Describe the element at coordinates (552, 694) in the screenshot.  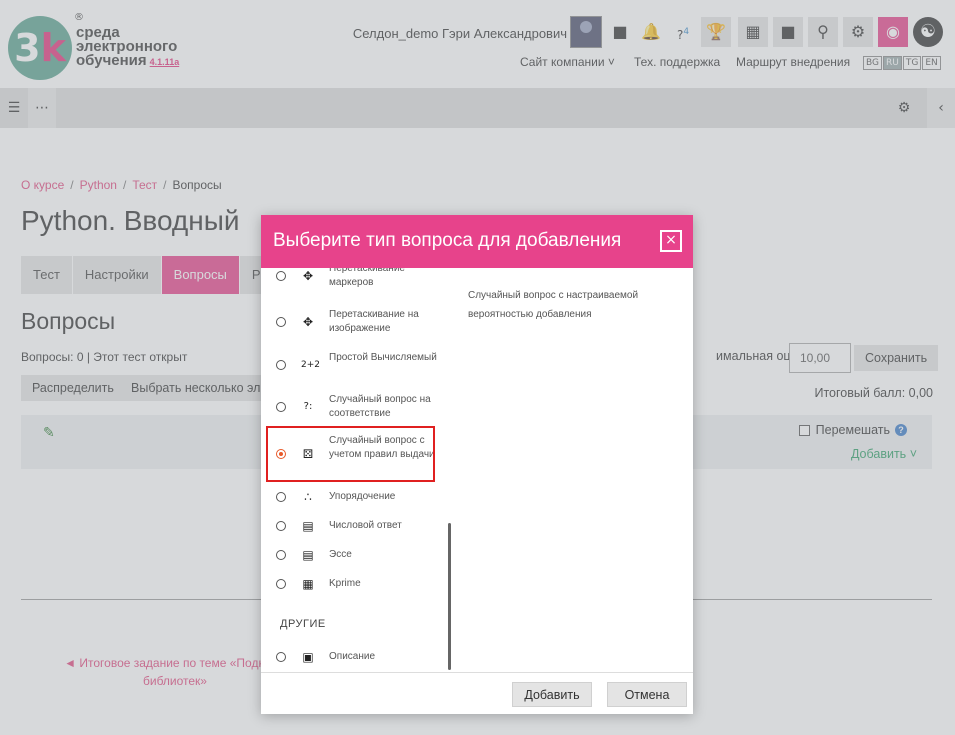
I see `add-button: Добавить` at that location.